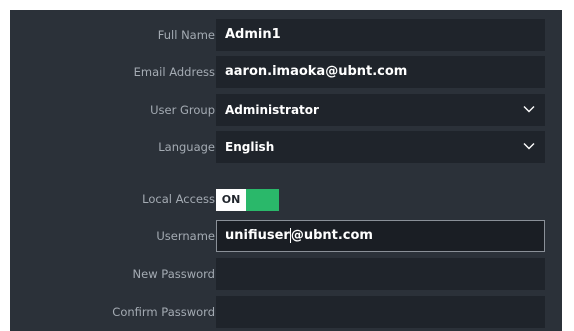 This screenshot has height=331, width=574. I want to click on language-row: Language English, so click(286, 147).